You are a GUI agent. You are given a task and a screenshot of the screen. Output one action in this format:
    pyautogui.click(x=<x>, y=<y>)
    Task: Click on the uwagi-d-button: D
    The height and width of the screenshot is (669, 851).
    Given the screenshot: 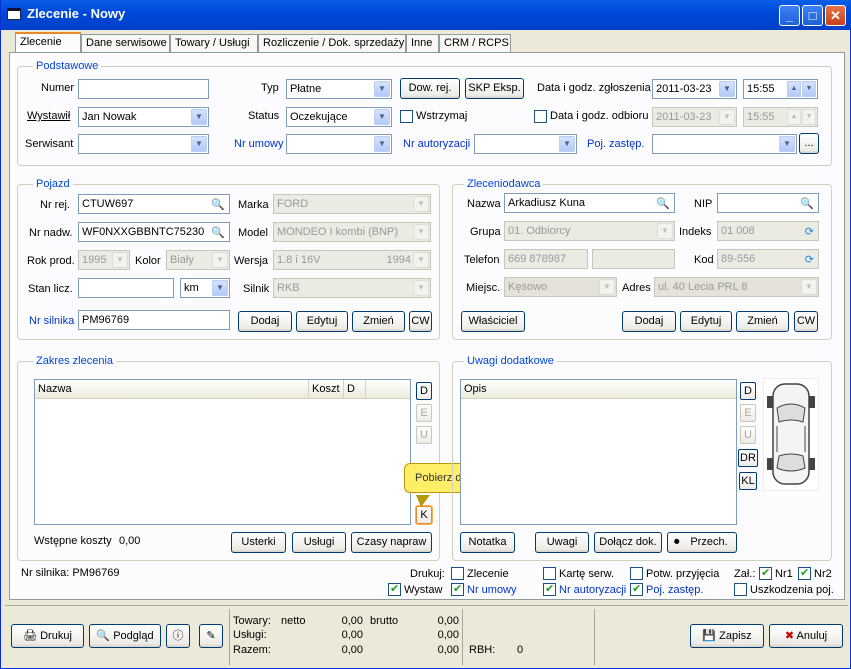 What is the action you would take?
    pyautogui.click(x=748, y=391)
    